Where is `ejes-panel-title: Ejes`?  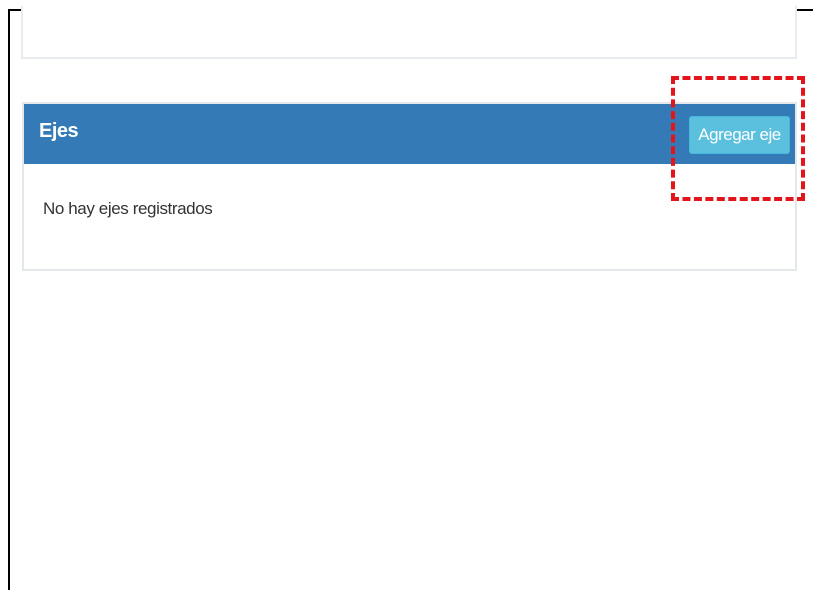
ejes-panel-title: Ejes is located at coordinates (59, 131).